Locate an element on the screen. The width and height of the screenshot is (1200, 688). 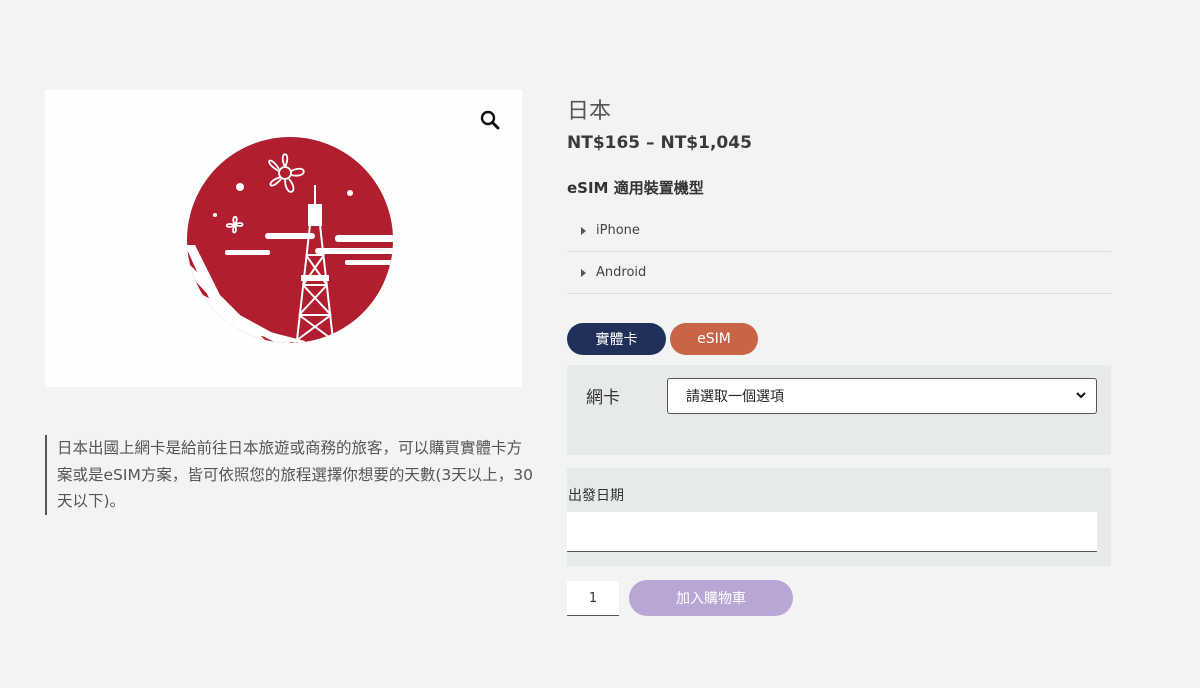
accordion-label: iPhone is located at coordinates (618, 230).